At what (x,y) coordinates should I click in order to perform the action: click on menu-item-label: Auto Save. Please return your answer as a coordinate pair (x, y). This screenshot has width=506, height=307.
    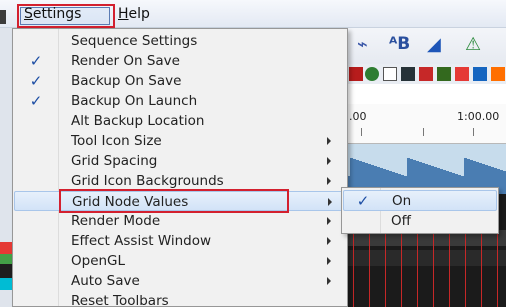
    Looking at the image, I should click on (105, 281).